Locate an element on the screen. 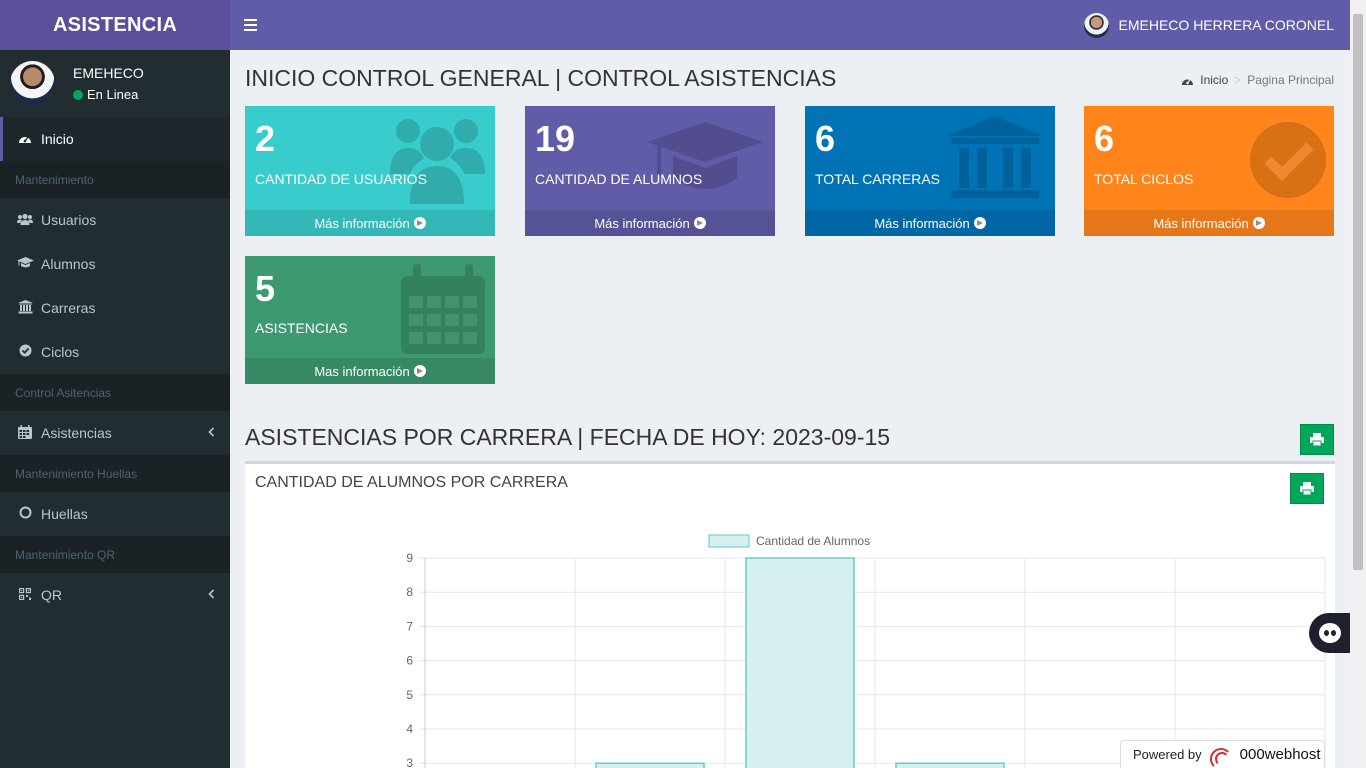 This screenshot has height=768, width=1366. sidebar-item-carreras: Carreras is located at coordinates (115, 308).